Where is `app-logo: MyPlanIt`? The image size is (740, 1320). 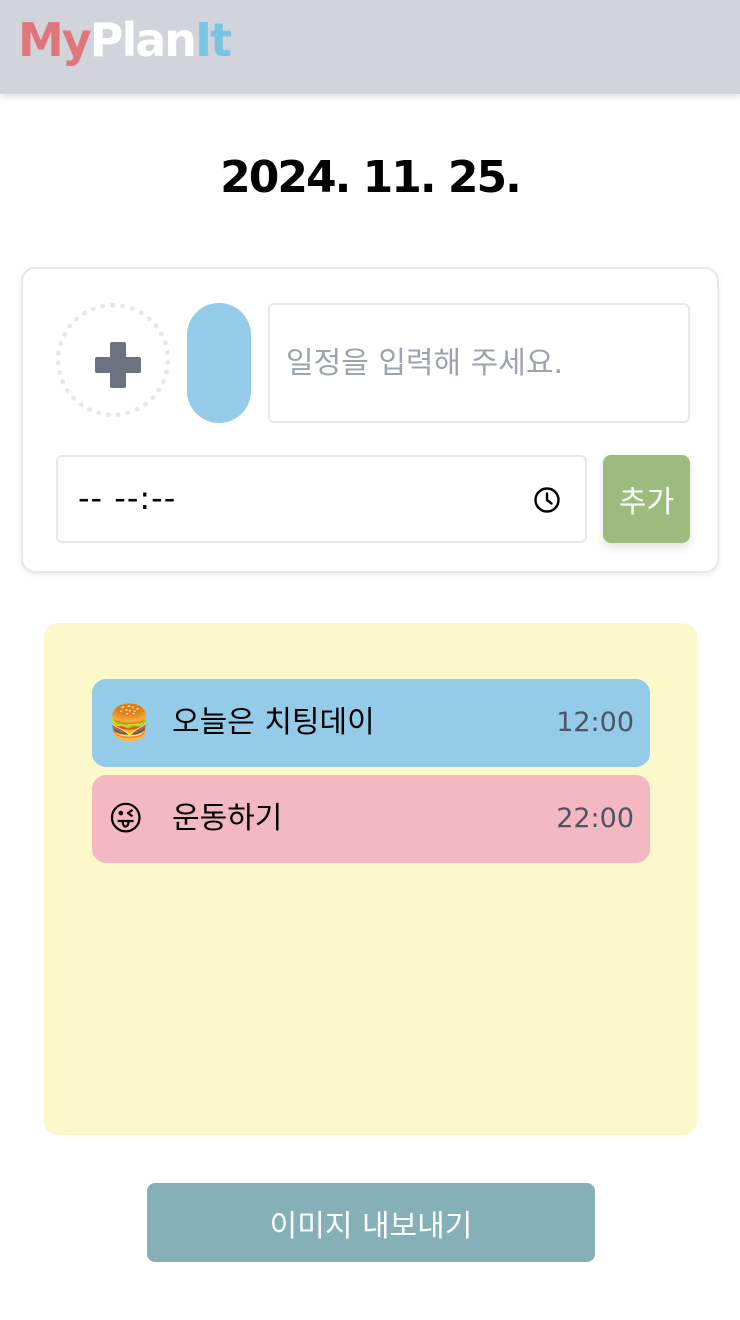 app-logo: MyPlanIt is located at coordinates (125, 40).